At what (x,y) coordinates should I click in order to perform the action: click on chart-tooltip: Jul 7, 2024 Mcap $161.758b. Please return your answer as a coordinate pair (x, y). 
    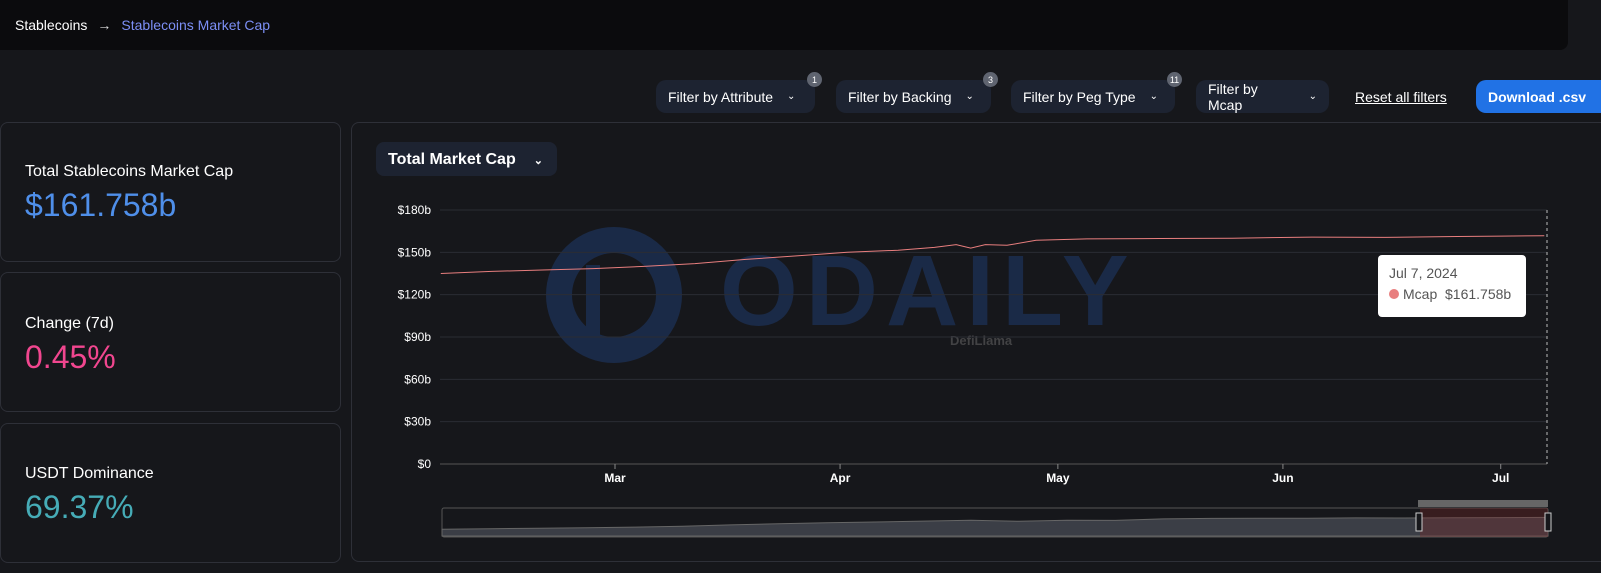
    Looking at the image, I should click on (1452, 286).